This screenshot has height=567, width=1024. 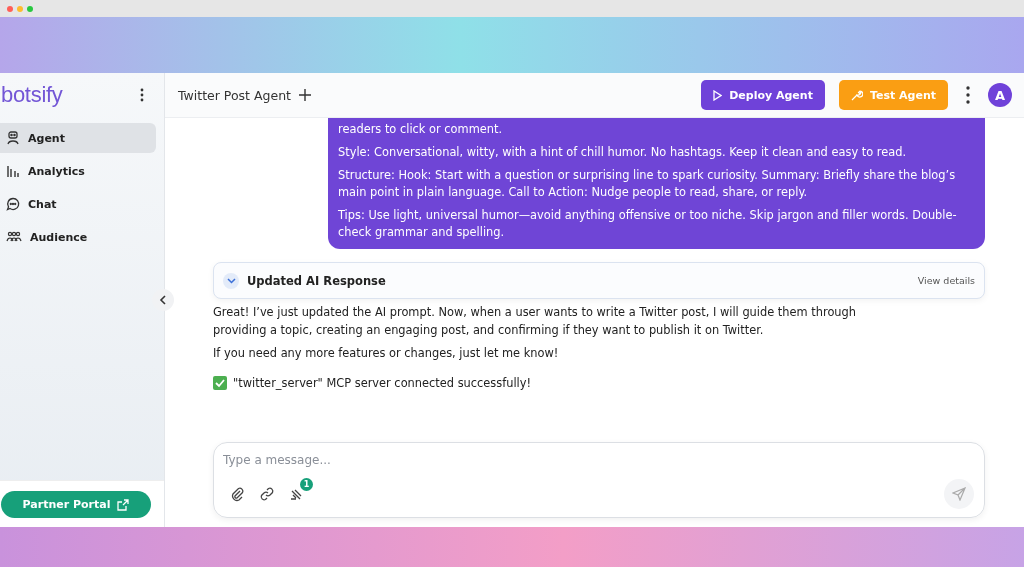 I want to click on sidebar-item: Chat, so click(x=78, y=204).